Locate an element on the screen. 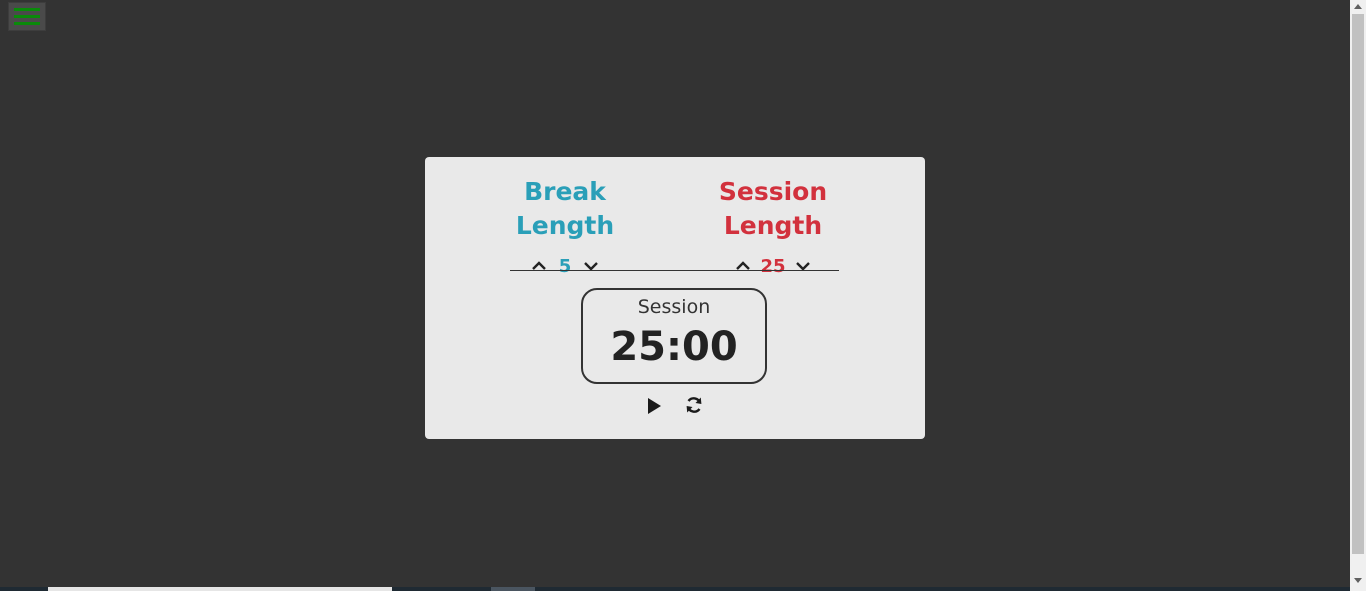 This screenshot has height=591, width=1366. break-length-panel: Break Length 5 is located at coordinates (565, 226).